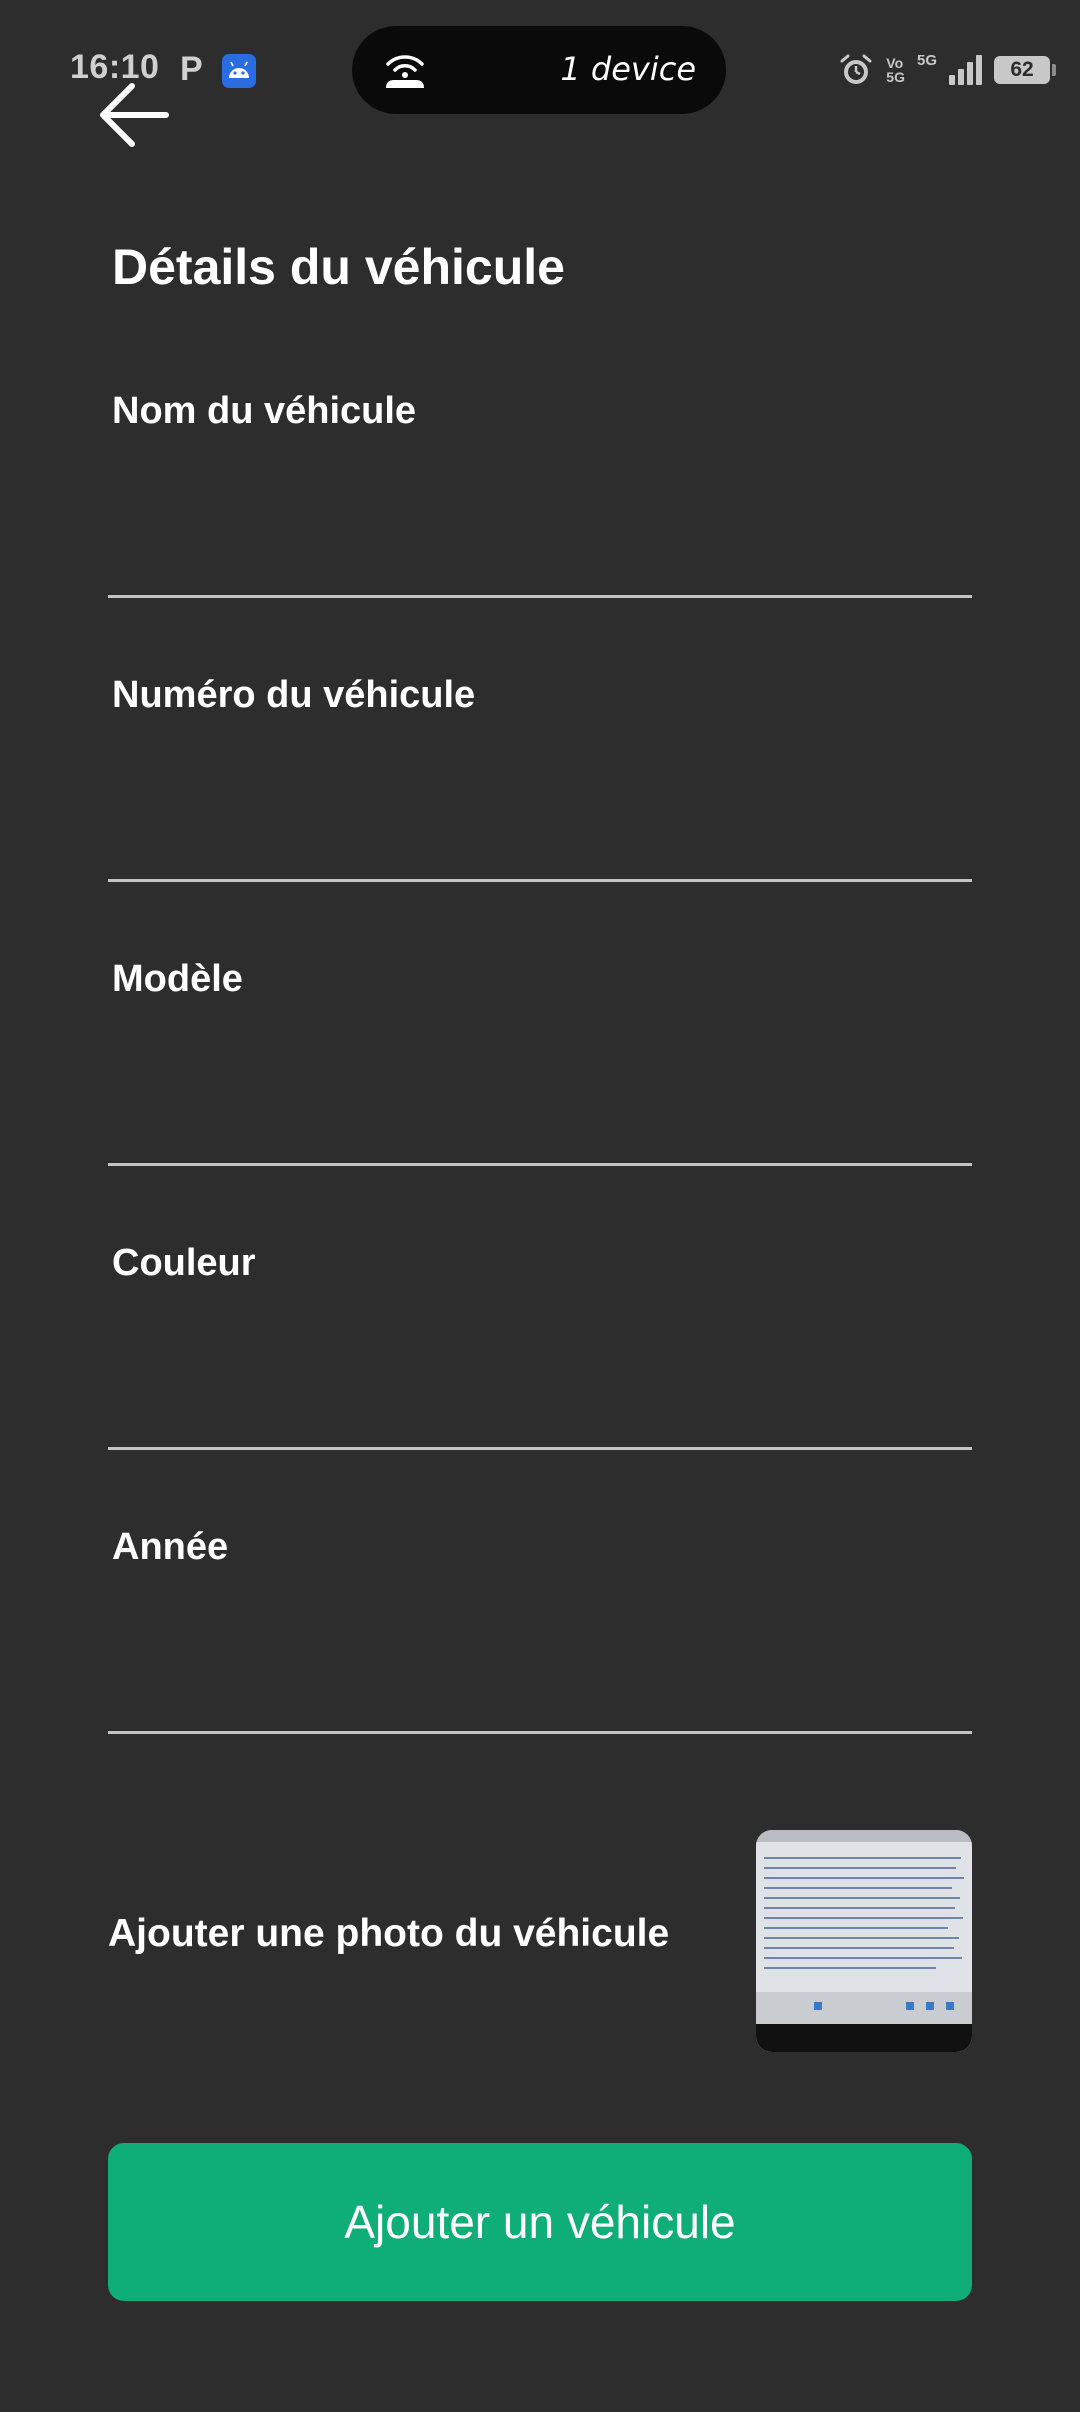  I want to click on vehicle-number-label: Numéro du véhicule, so click(294, 695).